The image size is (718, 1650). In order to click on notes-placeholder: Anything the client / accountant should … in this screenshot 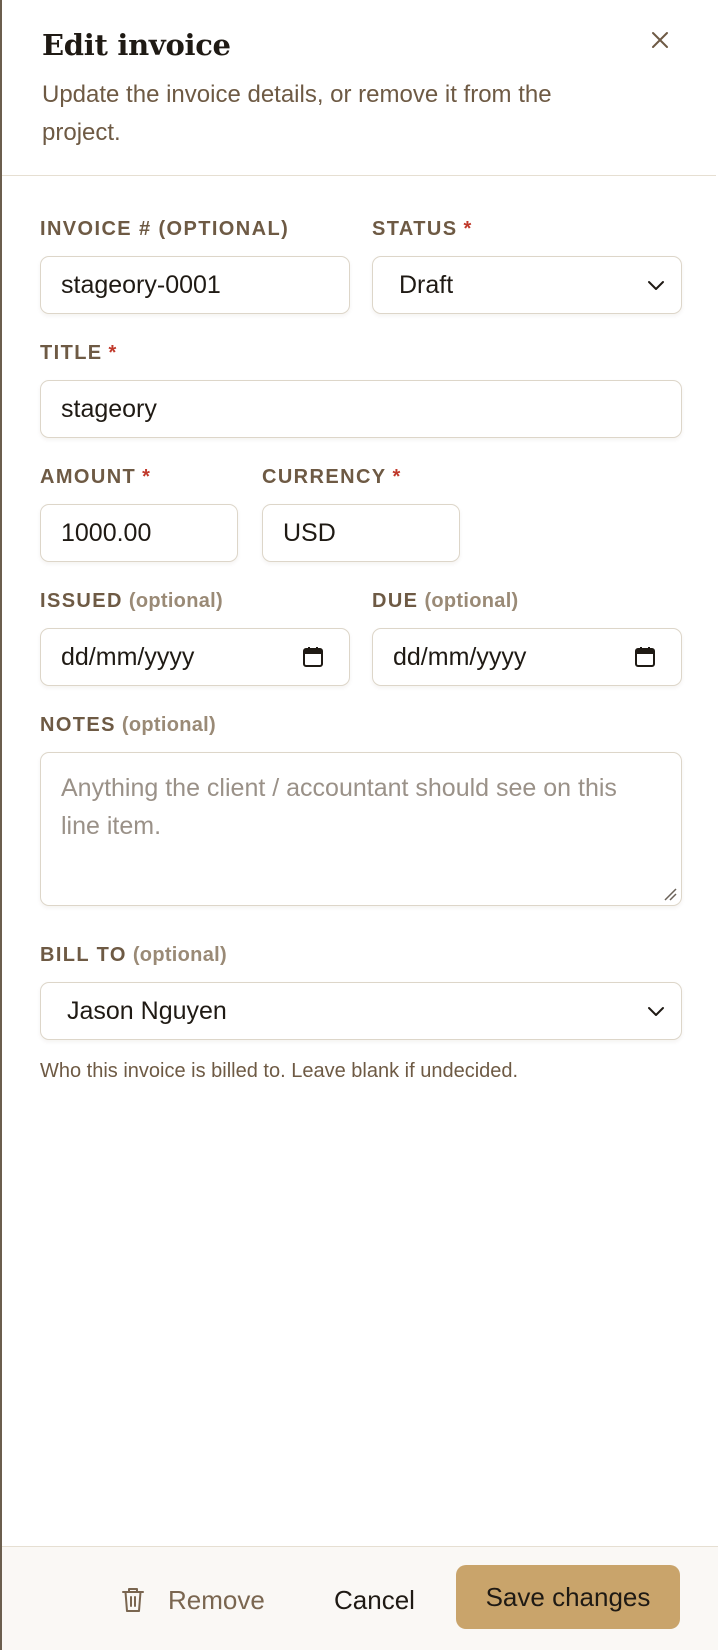, I will do `click(339, 807)`.